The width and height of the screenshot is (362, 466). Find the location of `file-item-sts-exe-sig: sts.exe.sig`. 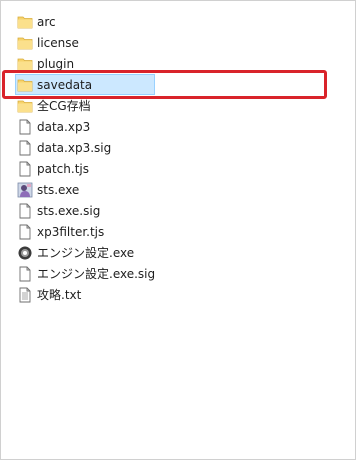

file-item-sts-exe-sig: sts.exe.sig is located at coordinates (180, 210).